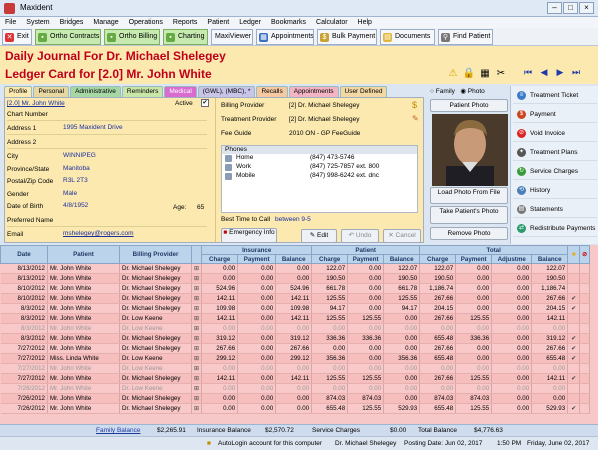 This screenshot has width=598, height=450. What do you see at coordinates (180, 91) in the screenshot?
I see `tab-medical: Medical` at bounding box center [180, 91].